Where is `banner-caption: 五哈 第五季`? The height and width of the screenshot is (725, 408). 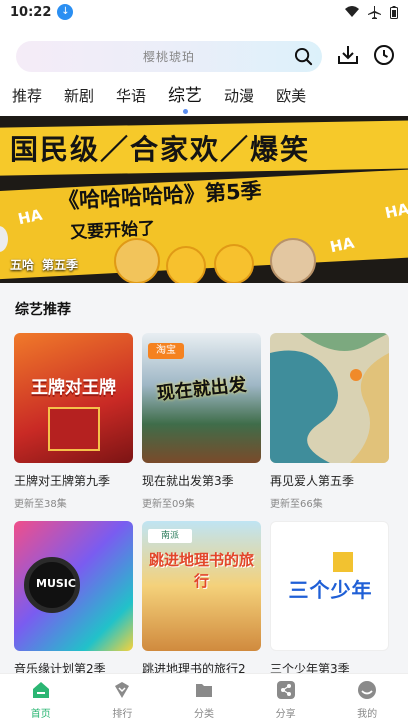
banner-caption: 五哈 第五季 is located at coordinates (48, 264).